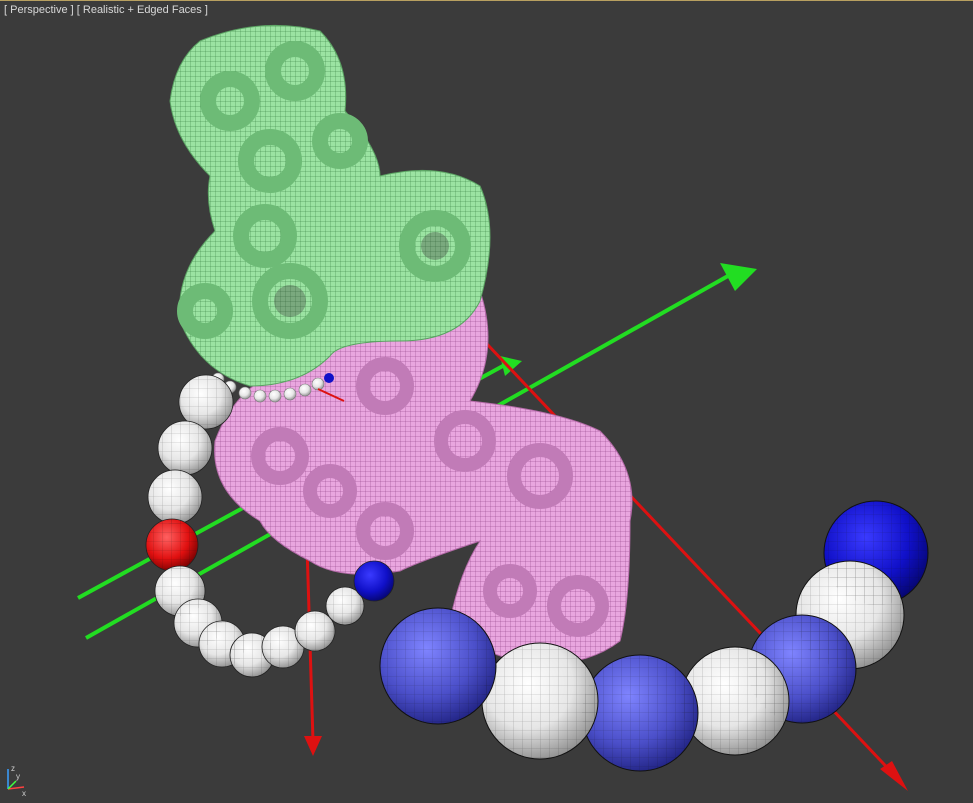 The image size is (973, 803). I want to click on svg-text: x, so click(24, 793).